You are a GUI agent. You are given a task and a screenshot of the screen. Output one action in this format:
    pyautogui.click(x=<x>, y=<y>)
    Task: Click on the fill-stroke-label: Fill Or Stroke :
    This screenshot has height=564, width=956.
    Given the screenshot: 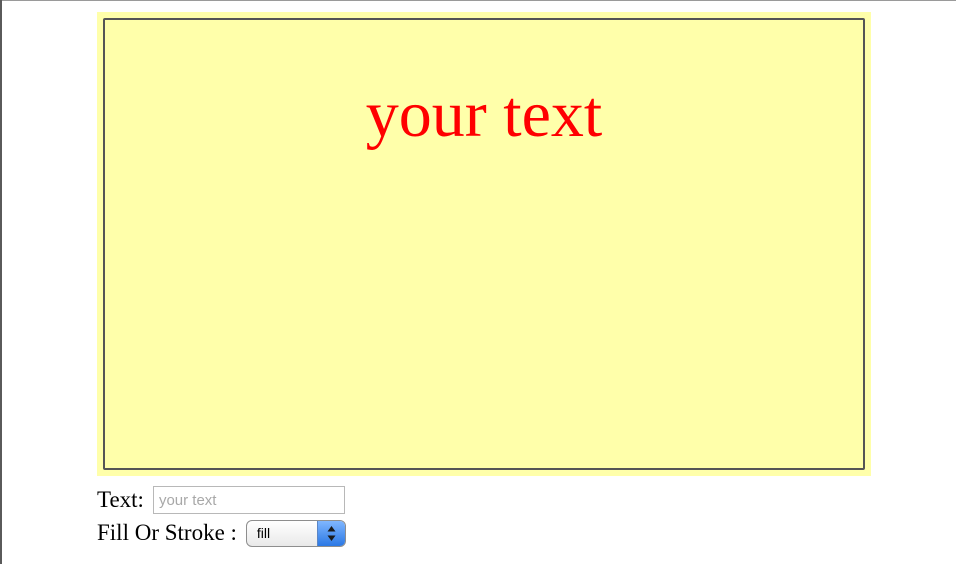 What is the action you would take?
    pyautogui.click(x=167, y=532)
    